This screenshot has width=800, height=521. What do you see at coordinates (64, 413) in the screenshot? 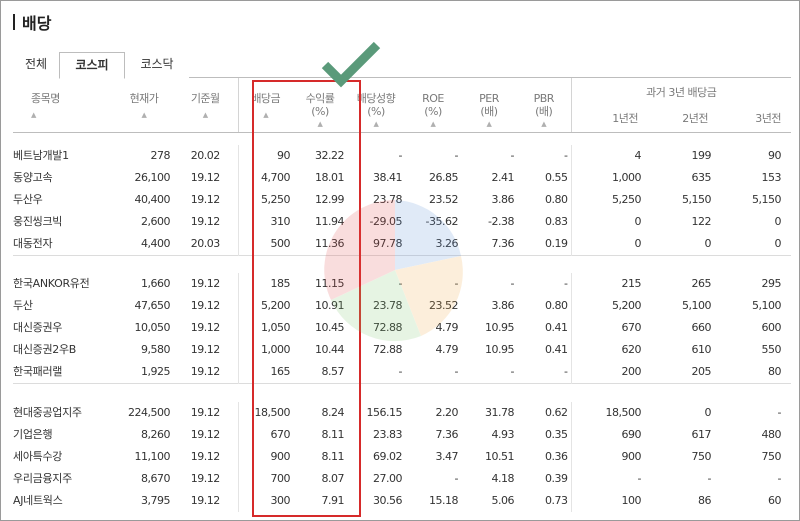
I see `cell-name: 현대중공업지주` at bounding box center [64, 413].